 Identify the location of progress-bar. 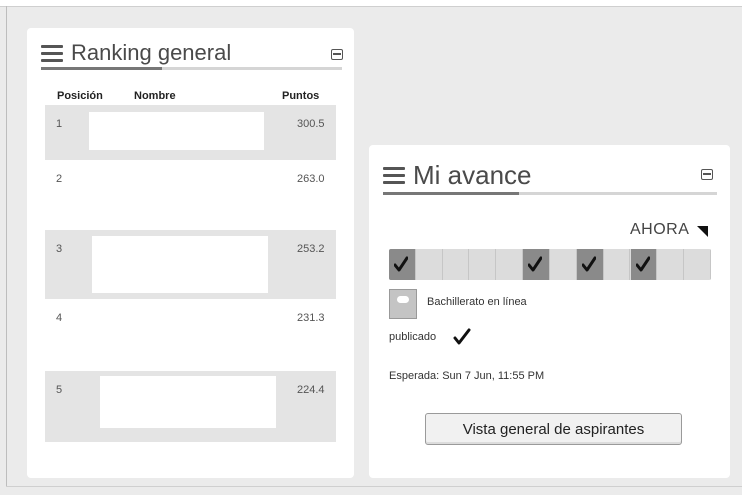
(550, 264).